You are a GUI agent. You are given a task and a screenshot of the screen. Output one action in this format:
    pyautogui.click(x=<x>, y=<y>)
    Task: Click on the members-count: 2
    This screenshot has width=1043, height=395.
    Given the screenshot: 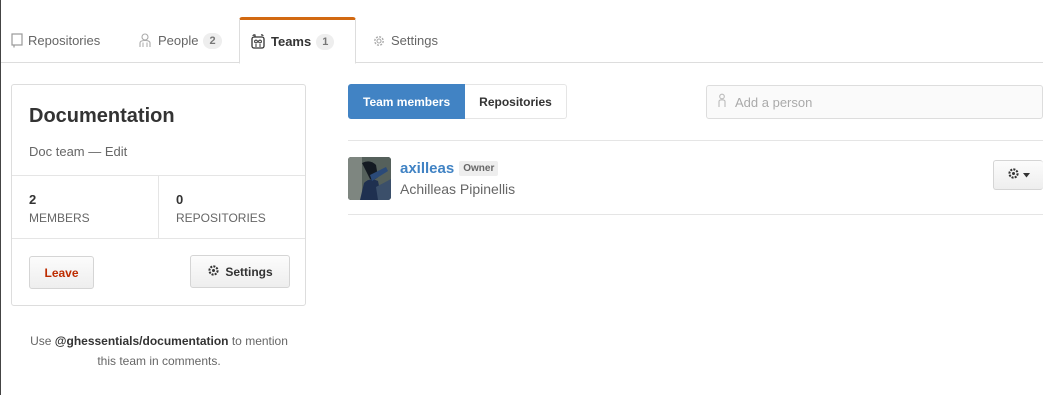 What is the action you would take?
    pyautogui.click(x=33, y=199)
    